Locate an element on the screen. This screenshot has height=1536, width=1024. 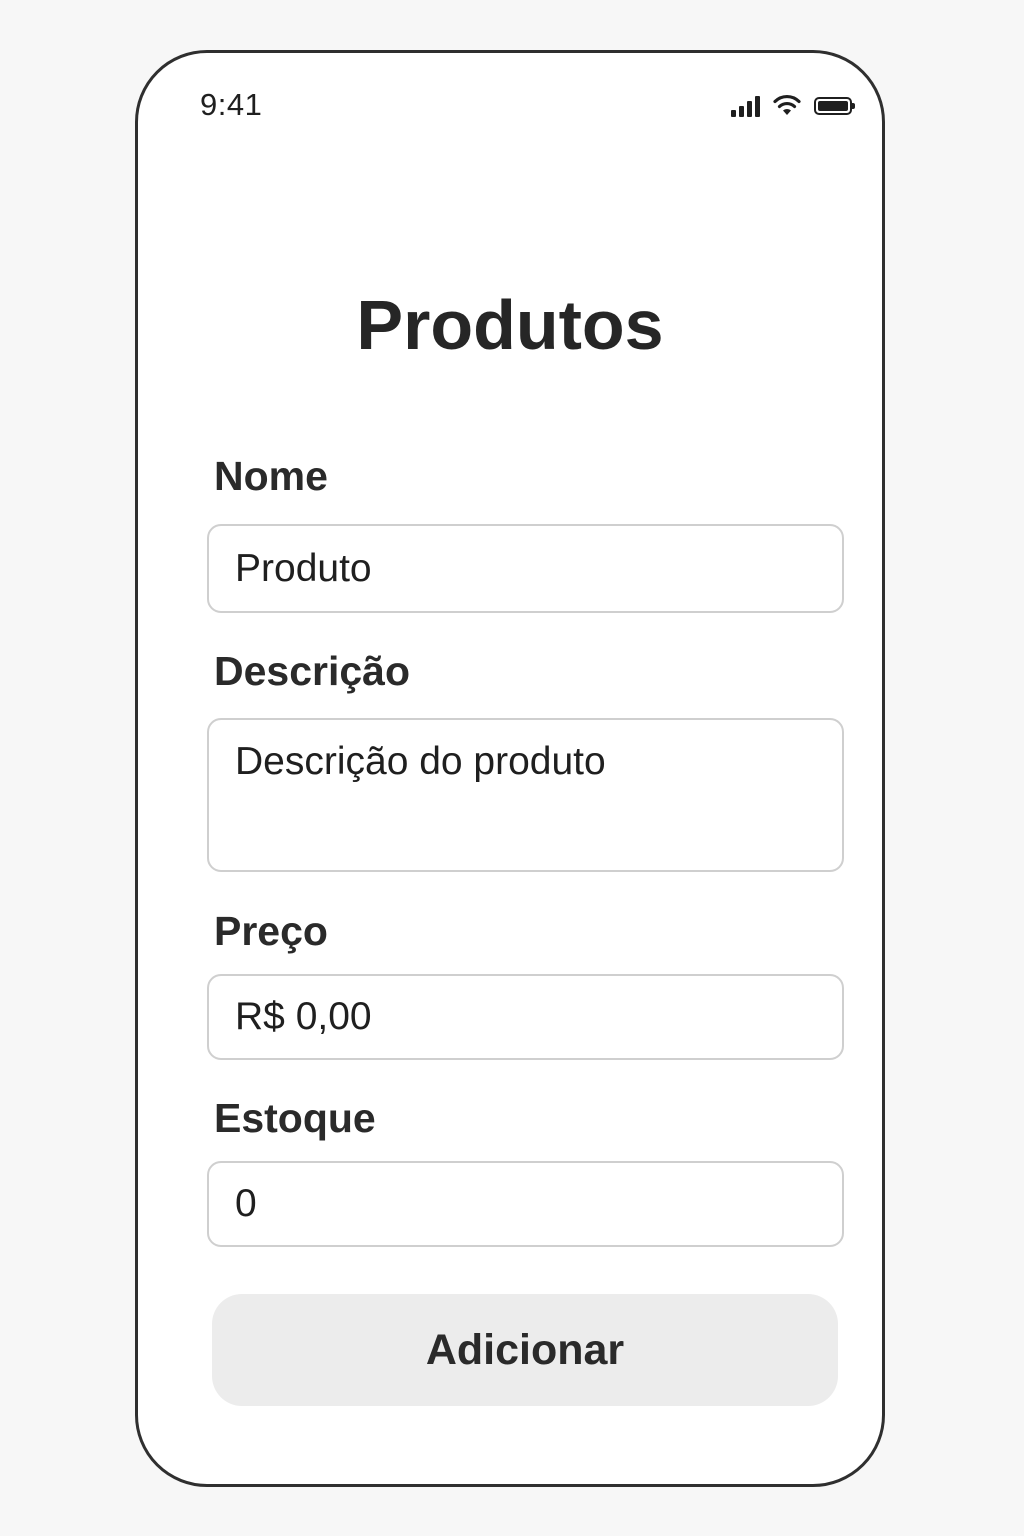
descricao-label: Descrição is located at coordinates (312, 671).